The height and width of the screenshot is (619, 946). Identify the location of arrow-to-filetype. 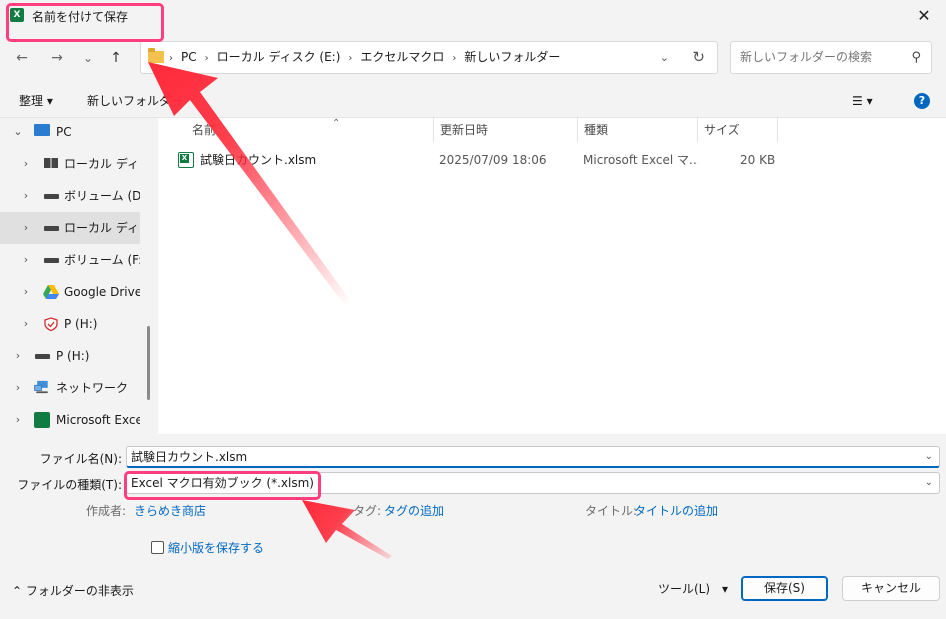
(347, 529).